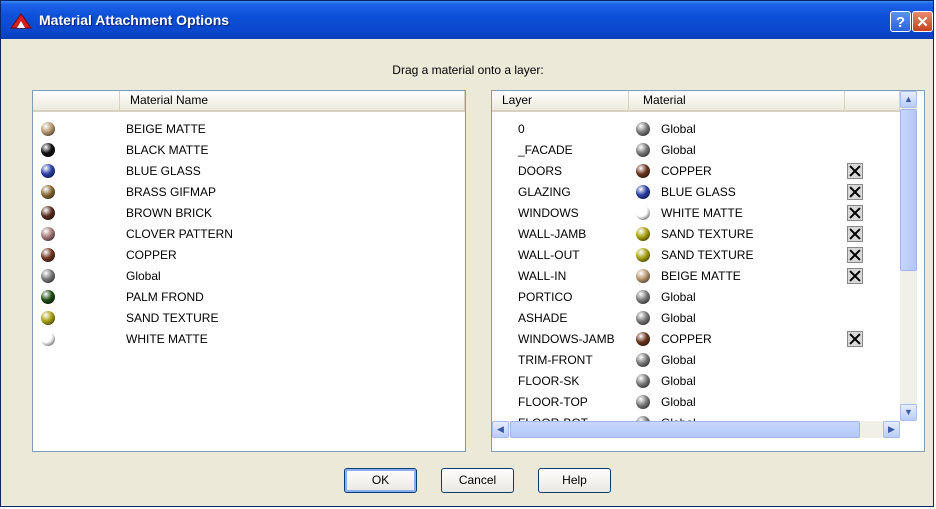 This screenshot has height=509, width=936. I want to click on layer-row: WALL-JAMB SAND TEXTURE, so click(696, 234).